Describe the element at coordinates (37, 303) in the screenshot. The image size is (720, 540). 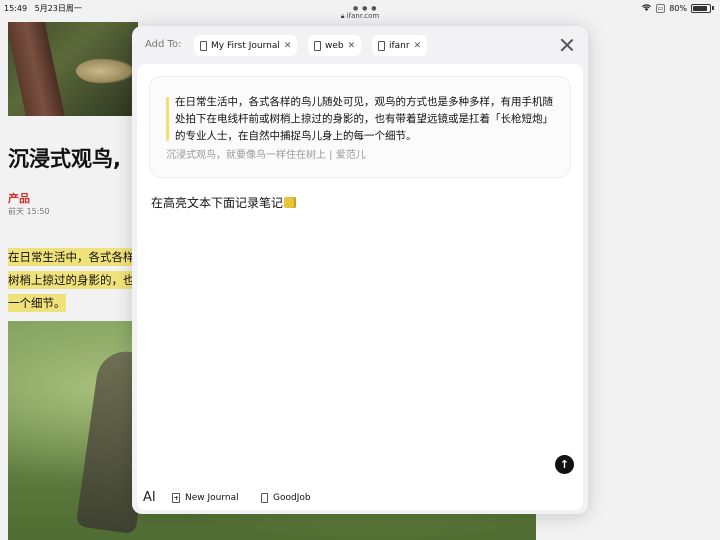
I see `highlighted-line: 一个细节。` at that location.